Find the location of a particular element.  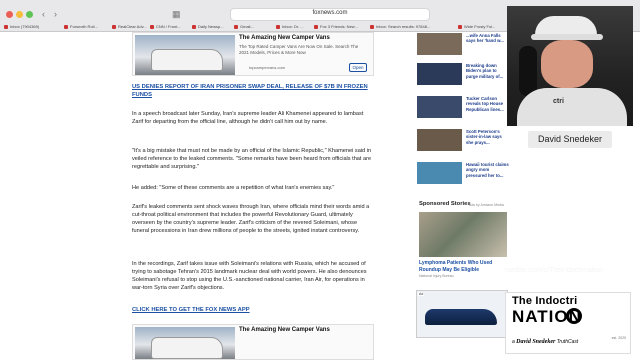

ad-domain: topcampervans.com is located at coordinates (267, 67).